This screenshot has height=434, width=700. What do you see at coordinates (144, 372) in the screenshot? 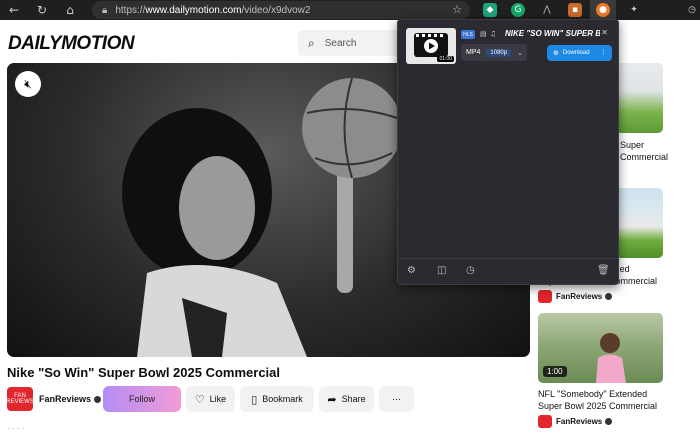
I see `video-title: Nike "So Win" Super Bowl 2025 Commercial` at bounding box center [144, 372].